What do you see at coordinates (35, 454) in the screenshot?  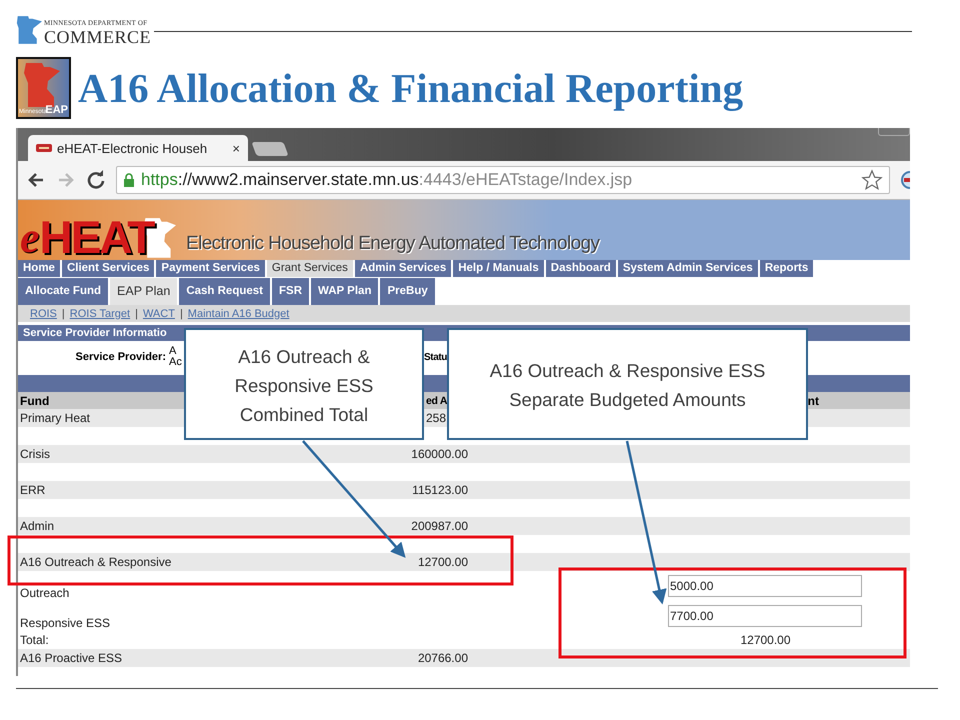 I see `table-cell: Crisis` at bounding box center [35, 454].